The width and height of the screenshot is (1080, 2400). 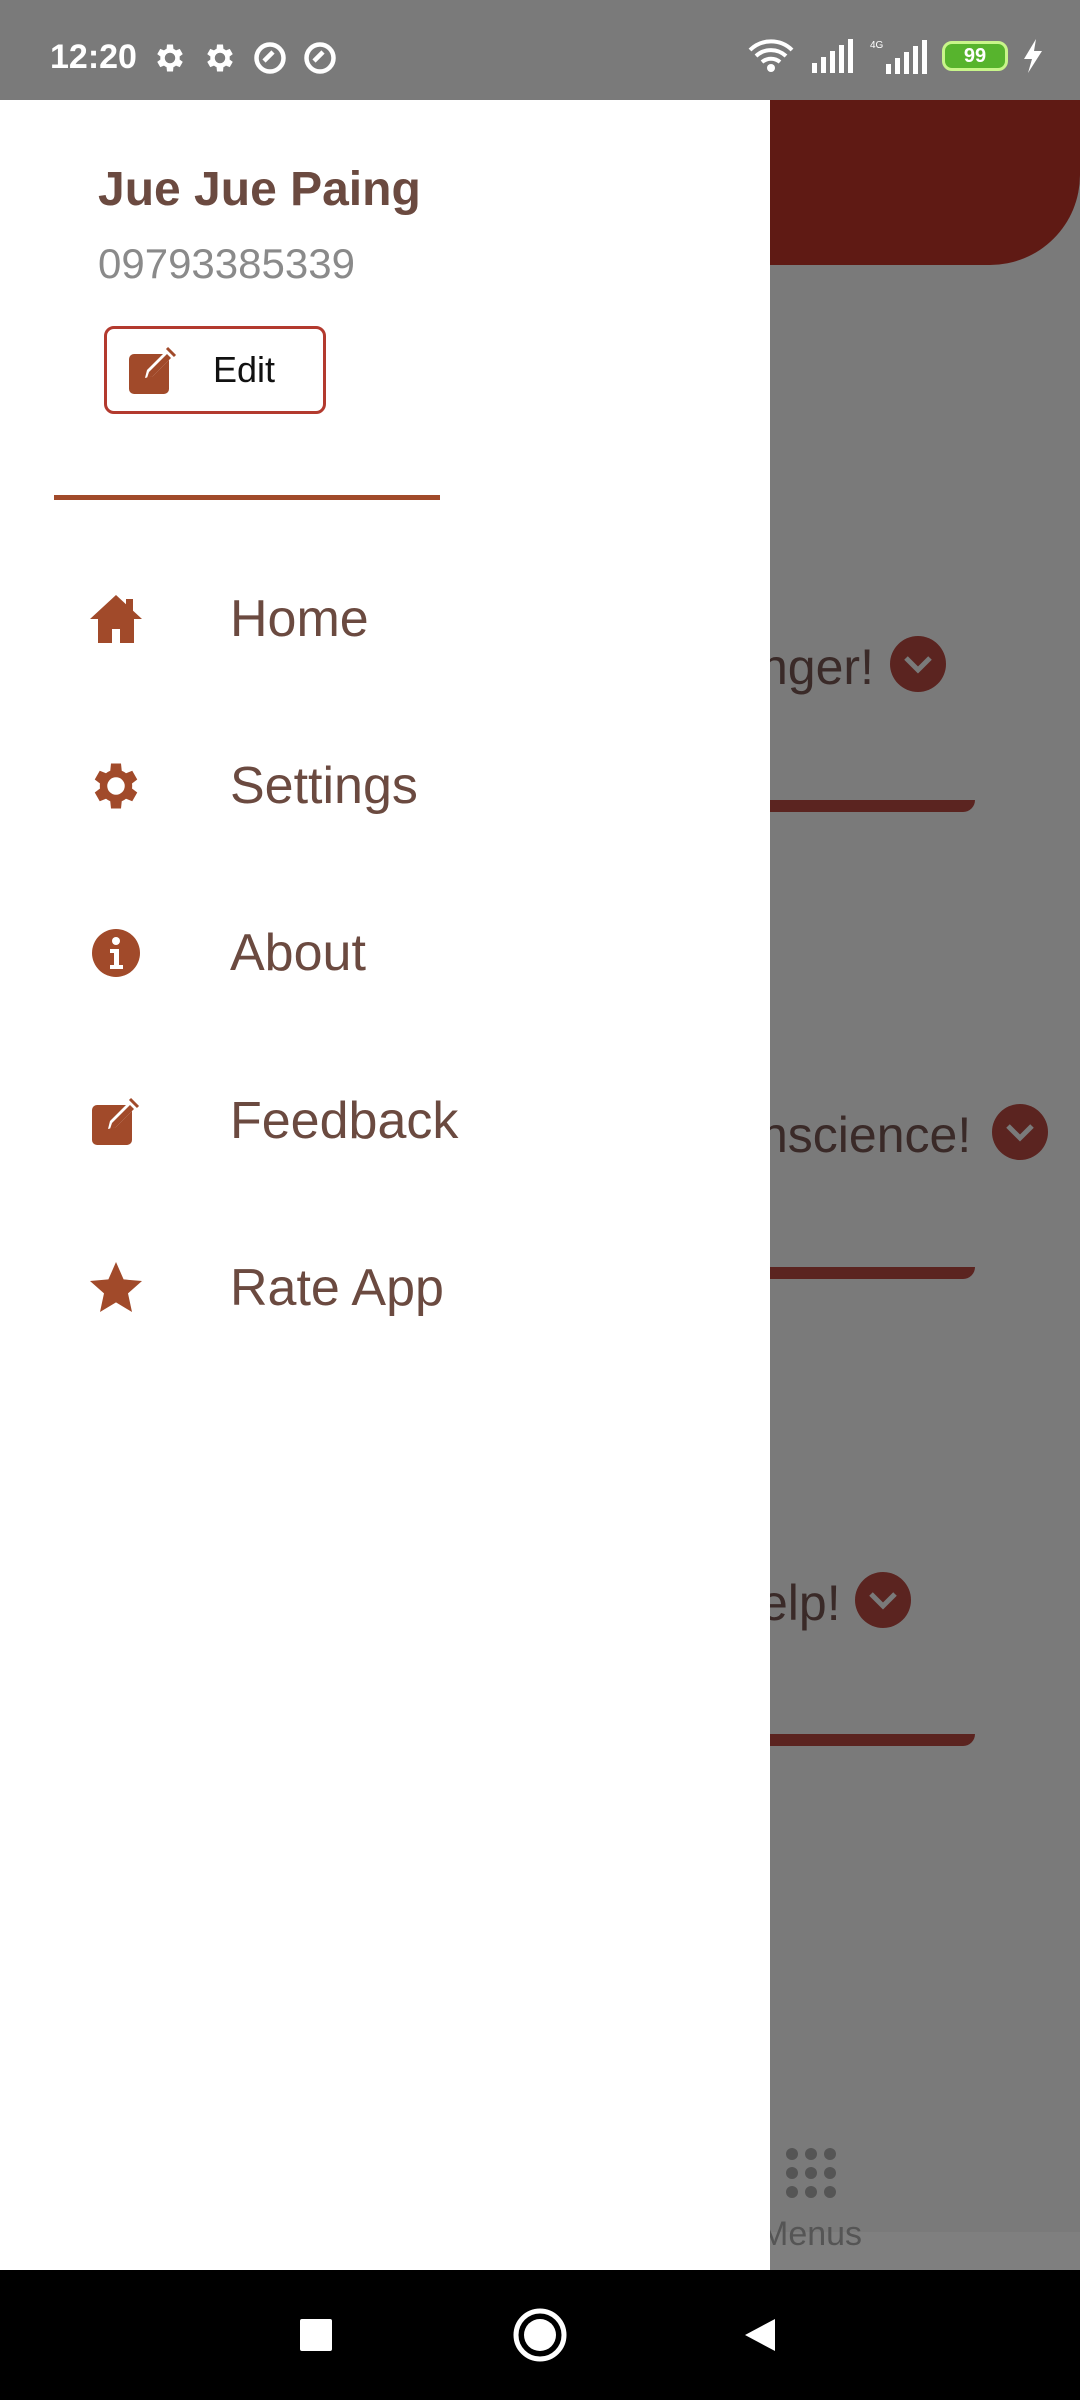 I want to click on signal-4g-icon: 4G, so click(x=898, y=57).